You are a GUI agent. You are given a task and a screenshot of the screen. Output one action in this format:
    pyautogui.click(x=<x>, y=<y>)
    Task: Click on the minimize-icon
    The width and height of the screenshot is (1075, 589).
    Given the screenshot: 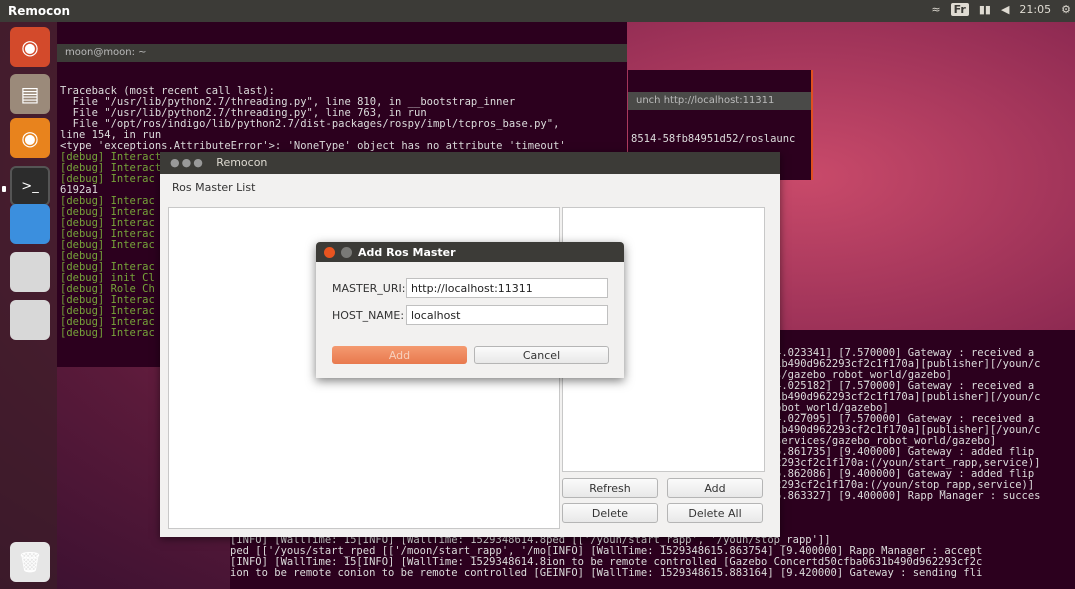 What is the action you would take?
    pyautogui.click(x=346, y=252)
    